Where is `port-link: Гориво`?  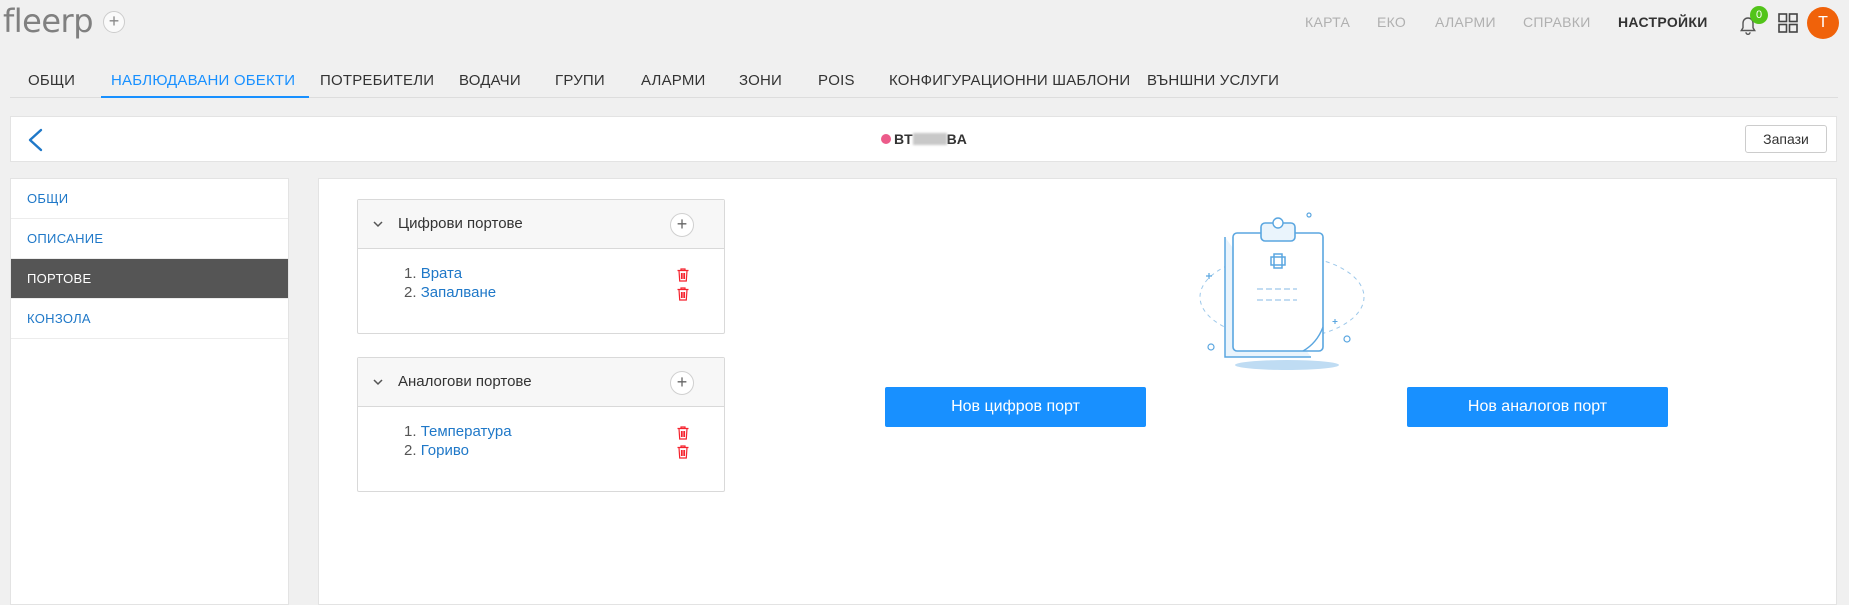 port-link: Гориво is located at coordinates (445, 450).